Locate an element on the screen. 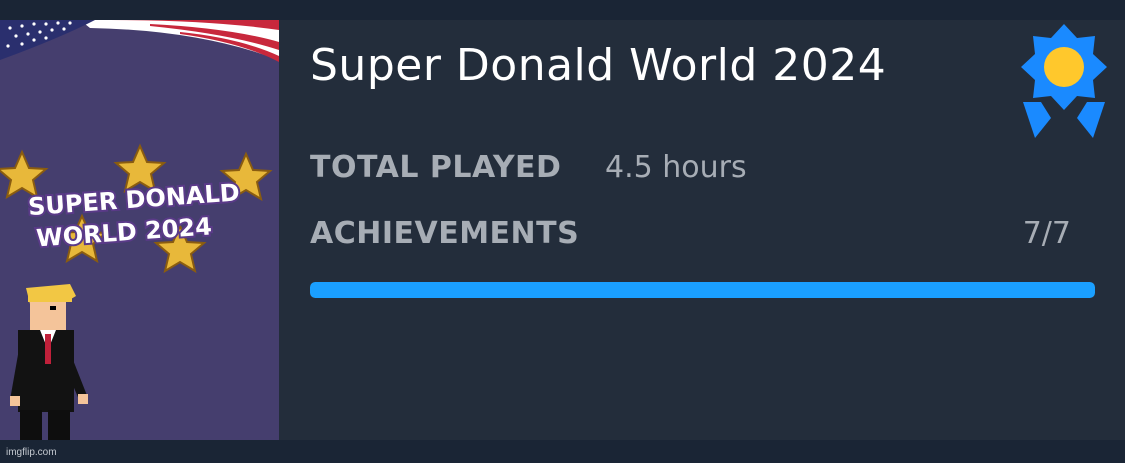 Image resolution: width=1125 pixels, height=463 pixels. achievements-progress-bar is located at coordinates (702, 290).